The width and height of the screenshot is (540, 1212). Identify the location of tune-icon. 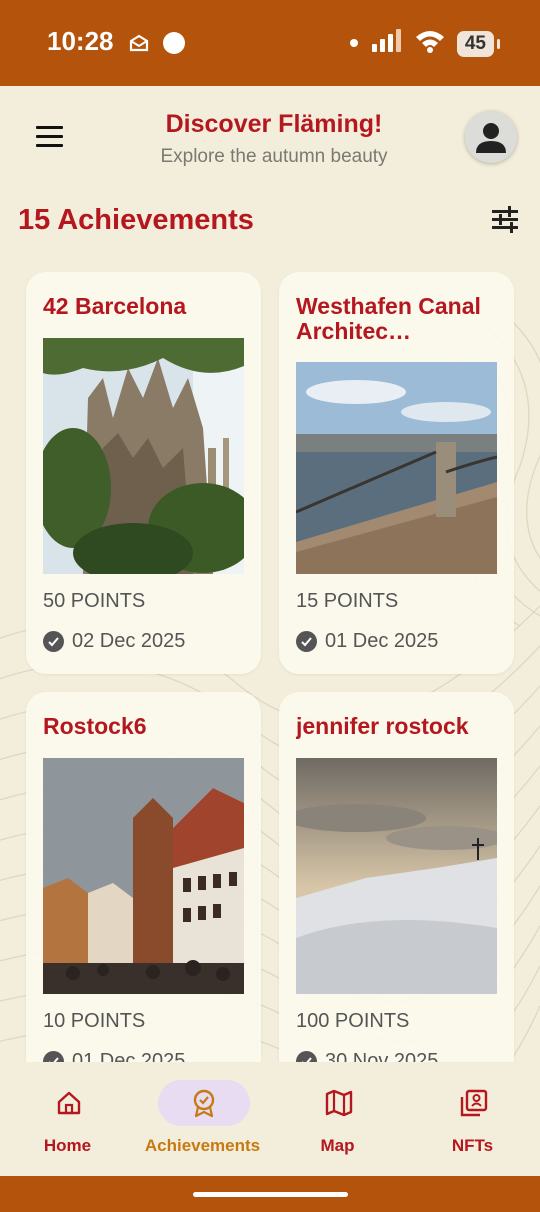
(505, 219).